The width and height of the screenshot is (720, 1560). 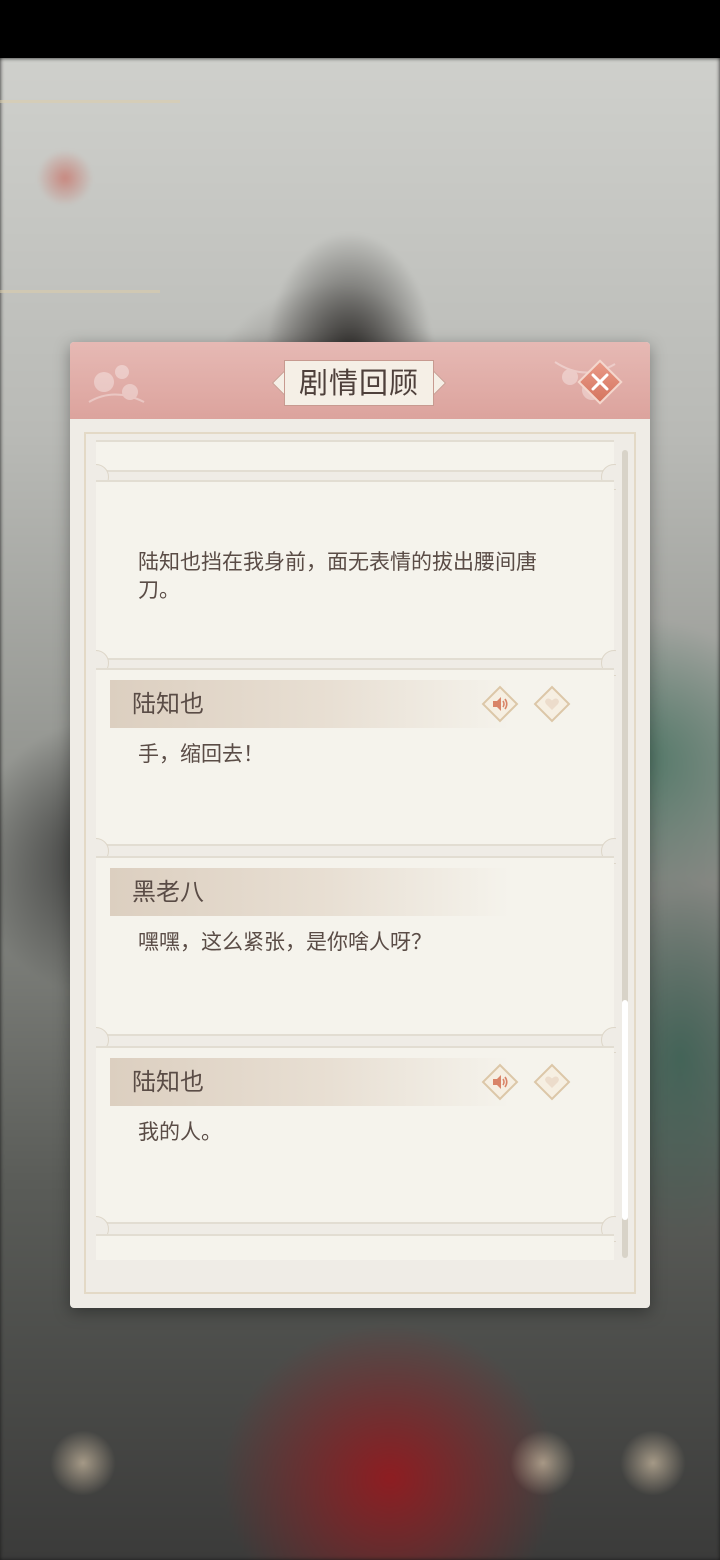 I want to click on list-item: 陆知也挡在我身前，面无表情的拔出腰间唐刀。, so click(x=355, y=570).